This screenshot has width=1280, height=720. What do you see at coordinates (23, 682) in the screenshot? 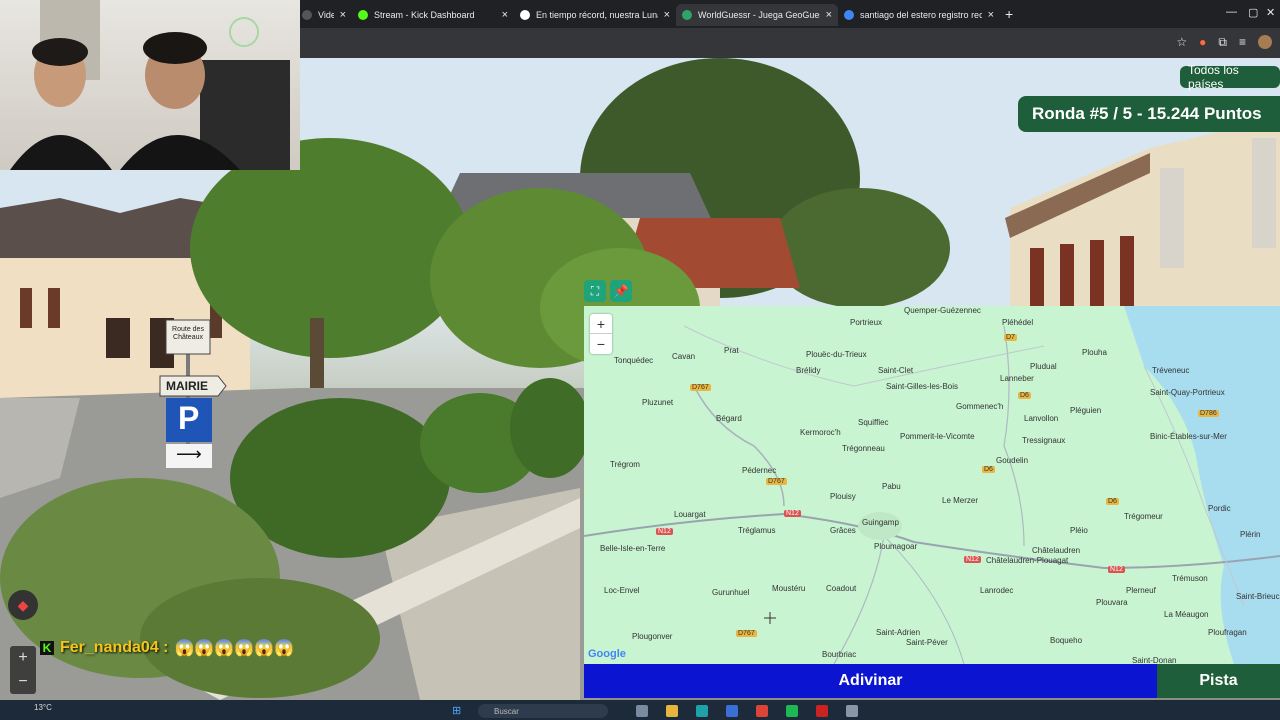
I see `street-view-zoom-out-button: −` at bounding box center [23, 682].